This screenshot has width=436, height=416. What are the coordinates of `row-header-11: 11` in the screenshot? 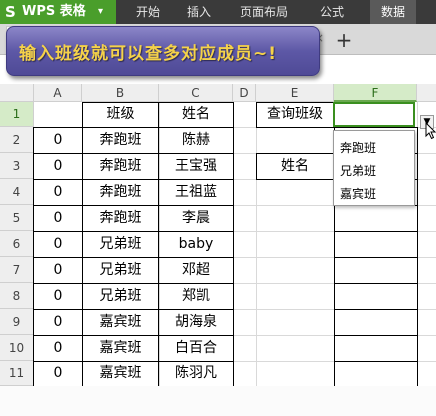 It's located at (17, 373).